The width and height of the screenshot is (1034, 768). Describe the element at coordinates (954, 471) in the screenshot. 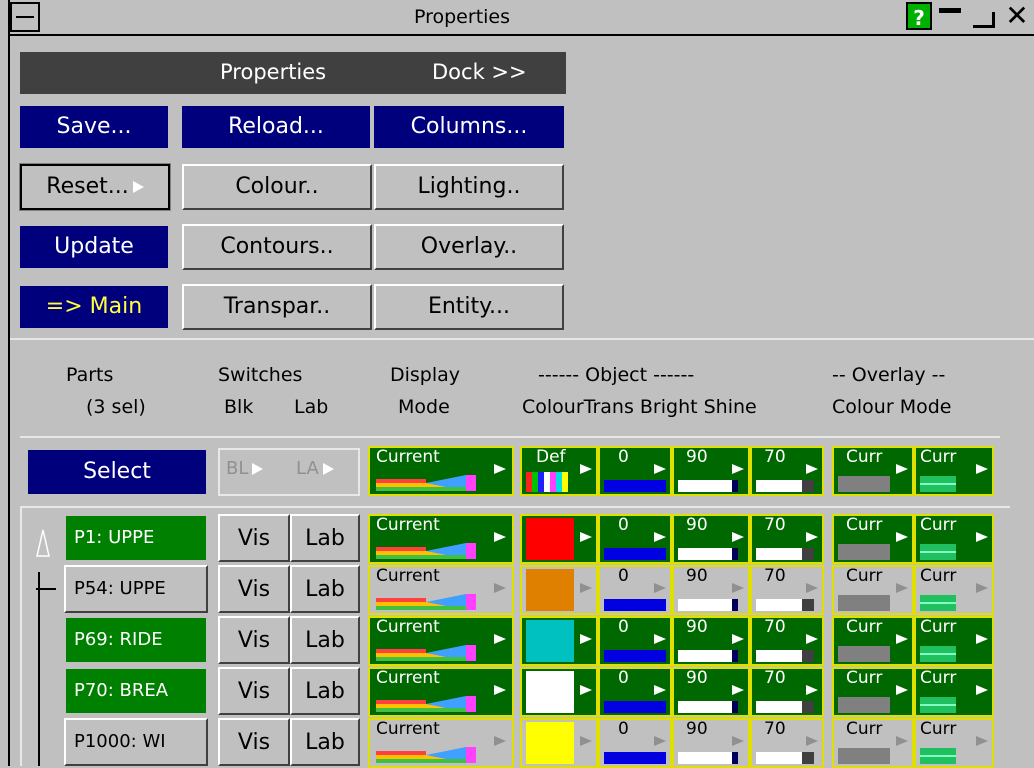

I see `overlay-mode-cell: Curr` at that location.